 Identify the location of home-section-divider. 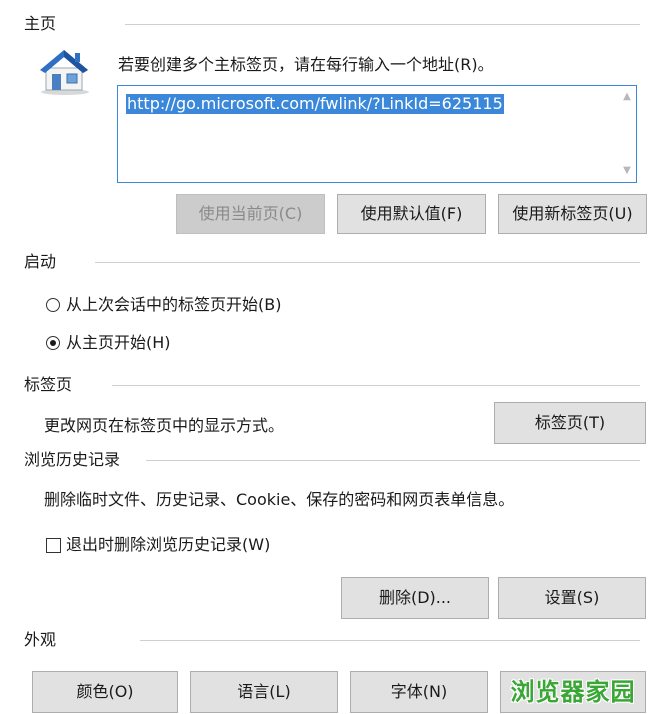
(382, 24).